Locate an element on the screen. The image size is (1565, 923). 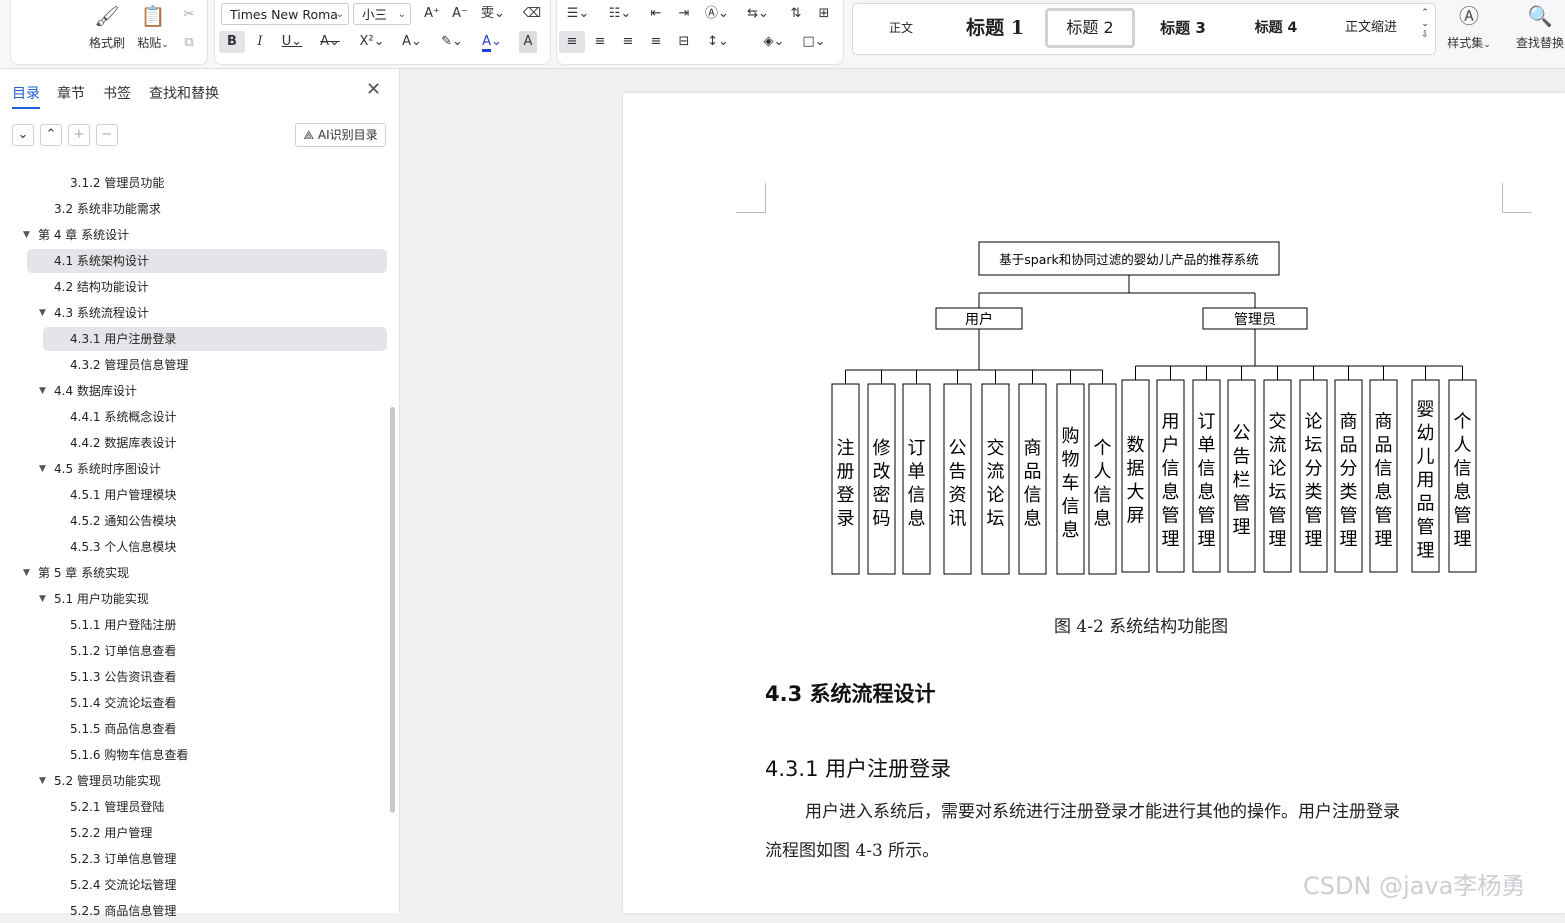
toc-item: 5.2.4 交流论坛管理 is located at coordinates (123, 885).